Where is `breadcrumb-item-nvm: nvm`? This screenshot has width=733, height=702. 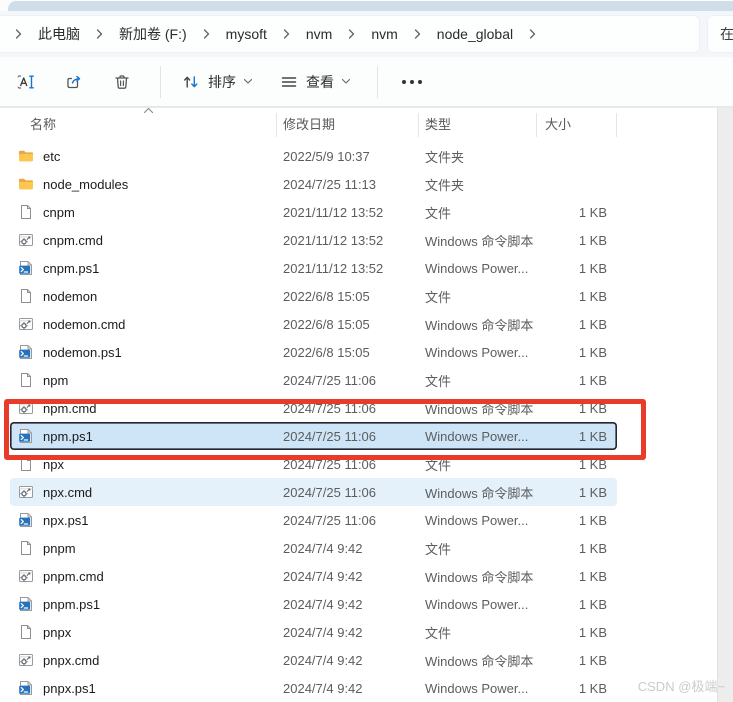 breadcrumb-item-nvm: nvm is located at coordinates (319, 34).